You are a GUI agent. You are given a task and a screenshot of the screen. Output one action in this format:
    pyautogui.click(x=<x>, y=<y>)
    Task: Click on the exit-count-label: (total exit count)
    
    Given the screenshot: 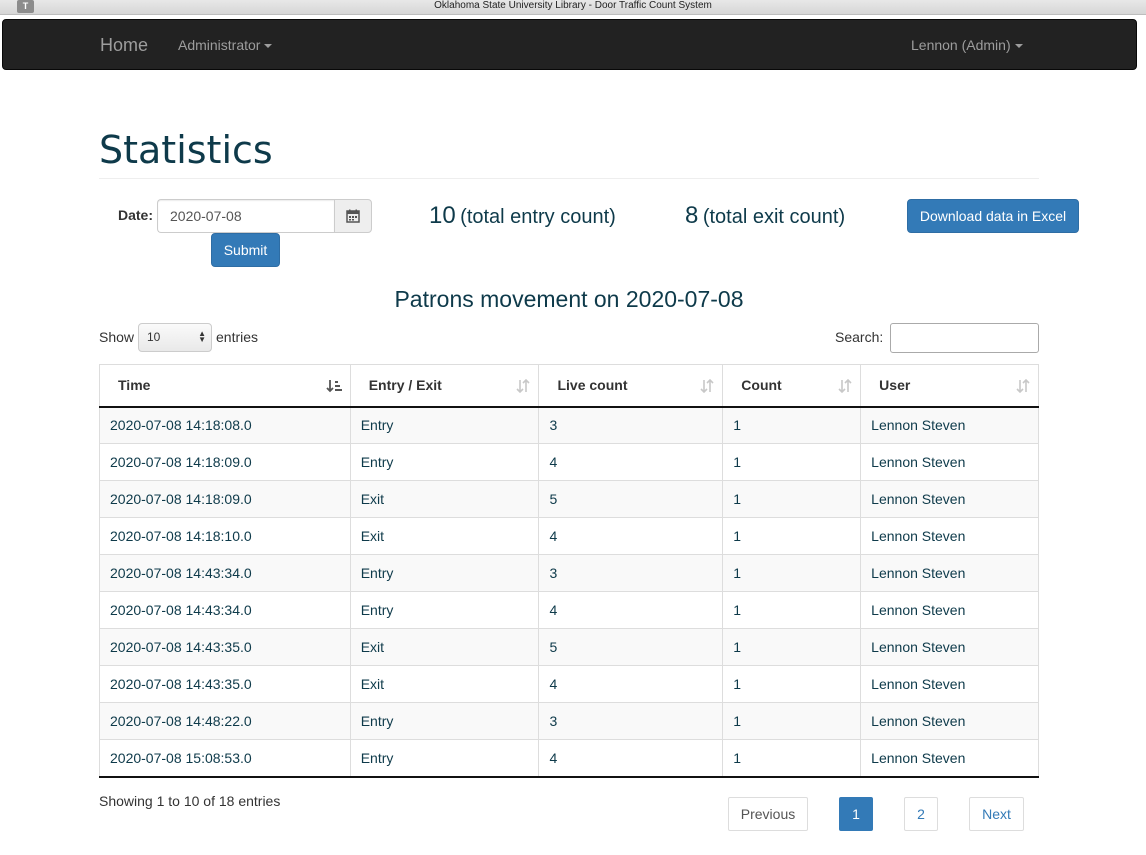 What is the action you would take?
    pyautogui.click(x=774, y=217)
    